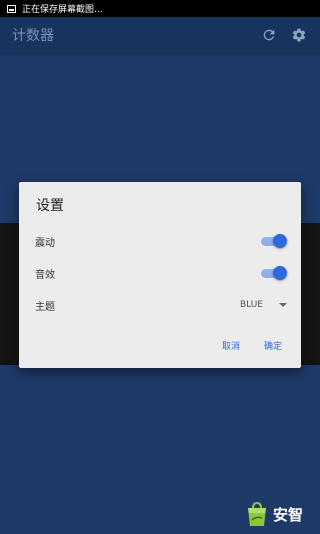 This screenshot has width=320, height=534. What do you see at coordinates (45, 243) in the screenshot?
I see `vibration-label: 震动` at bounding box center [45, 243].